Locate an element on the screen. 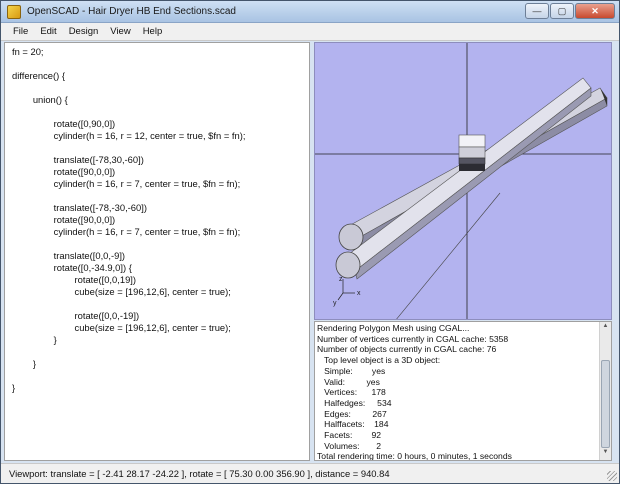 This screenshot has height=484, width=620. resize-grip-icon is located at coordinates (612, 476).